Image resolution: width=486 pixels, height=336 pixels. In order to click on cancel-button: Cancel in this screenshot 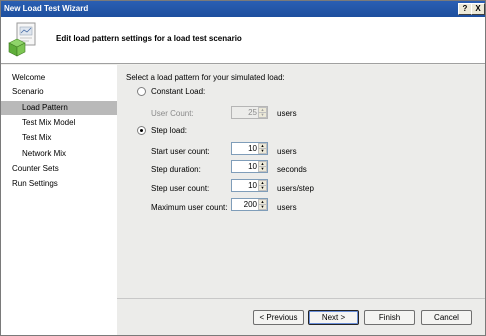, I will do `click(446, 317)`.